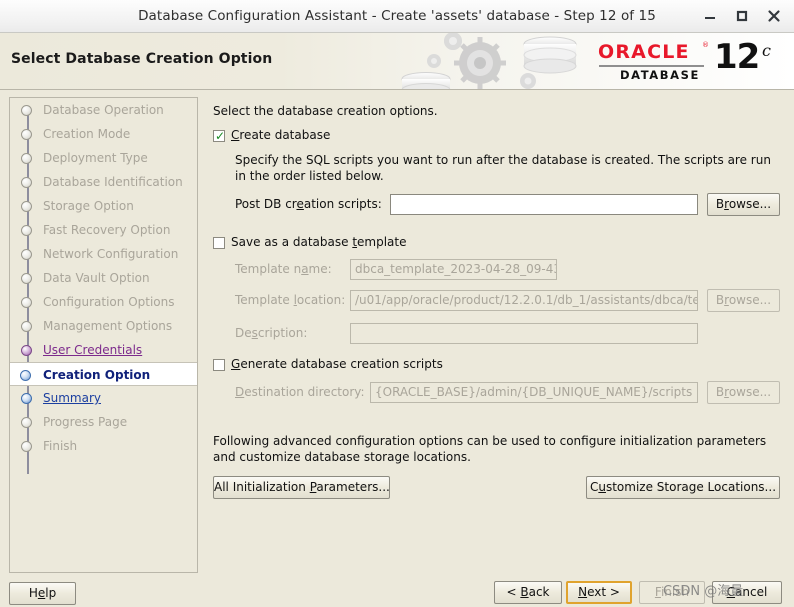  I want to click on sidebar-item-network-configuration: Network Configuration, so click(103, 254).